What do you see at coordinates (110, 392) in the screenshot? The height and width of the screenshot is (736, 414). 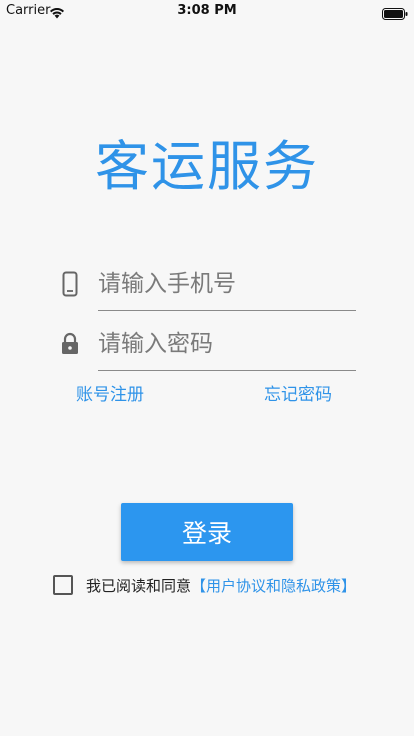 I see `register-link: 账号注册` at bounding box center [110, 392].